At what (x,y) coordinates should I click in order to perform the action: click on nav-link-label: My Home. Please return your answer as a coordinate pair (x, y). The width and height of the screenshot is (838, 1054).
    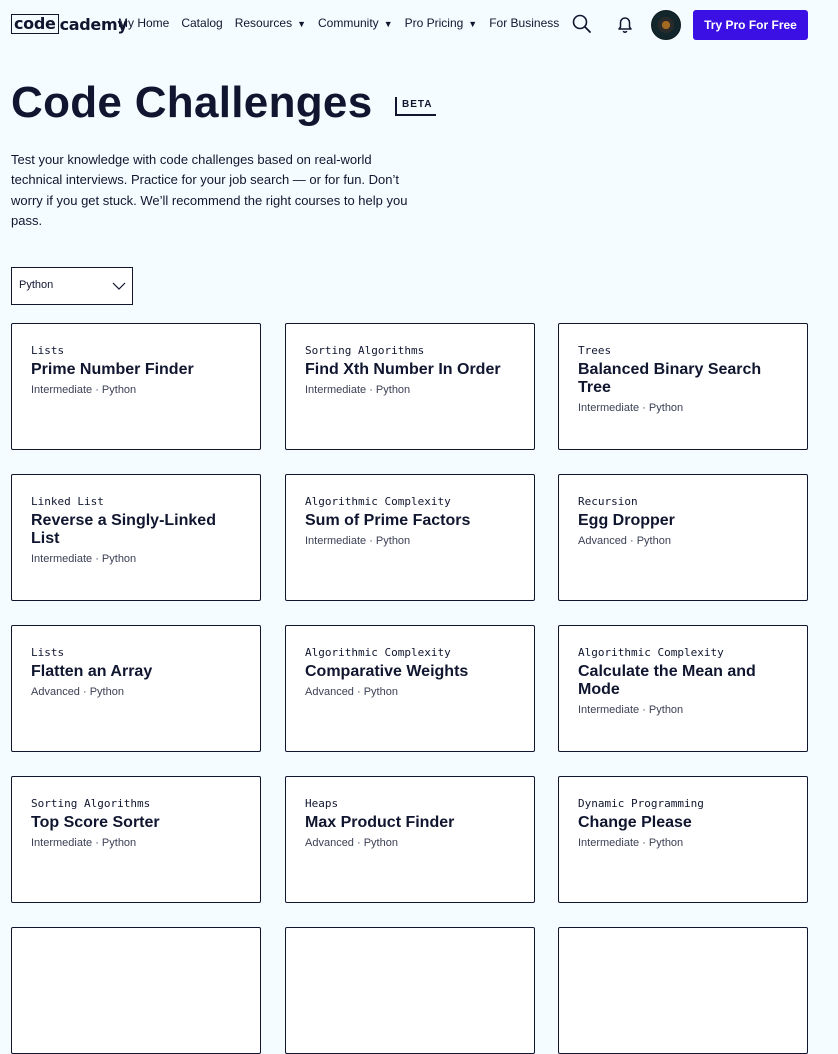
    Looking at the image, I should click on (144, 23).